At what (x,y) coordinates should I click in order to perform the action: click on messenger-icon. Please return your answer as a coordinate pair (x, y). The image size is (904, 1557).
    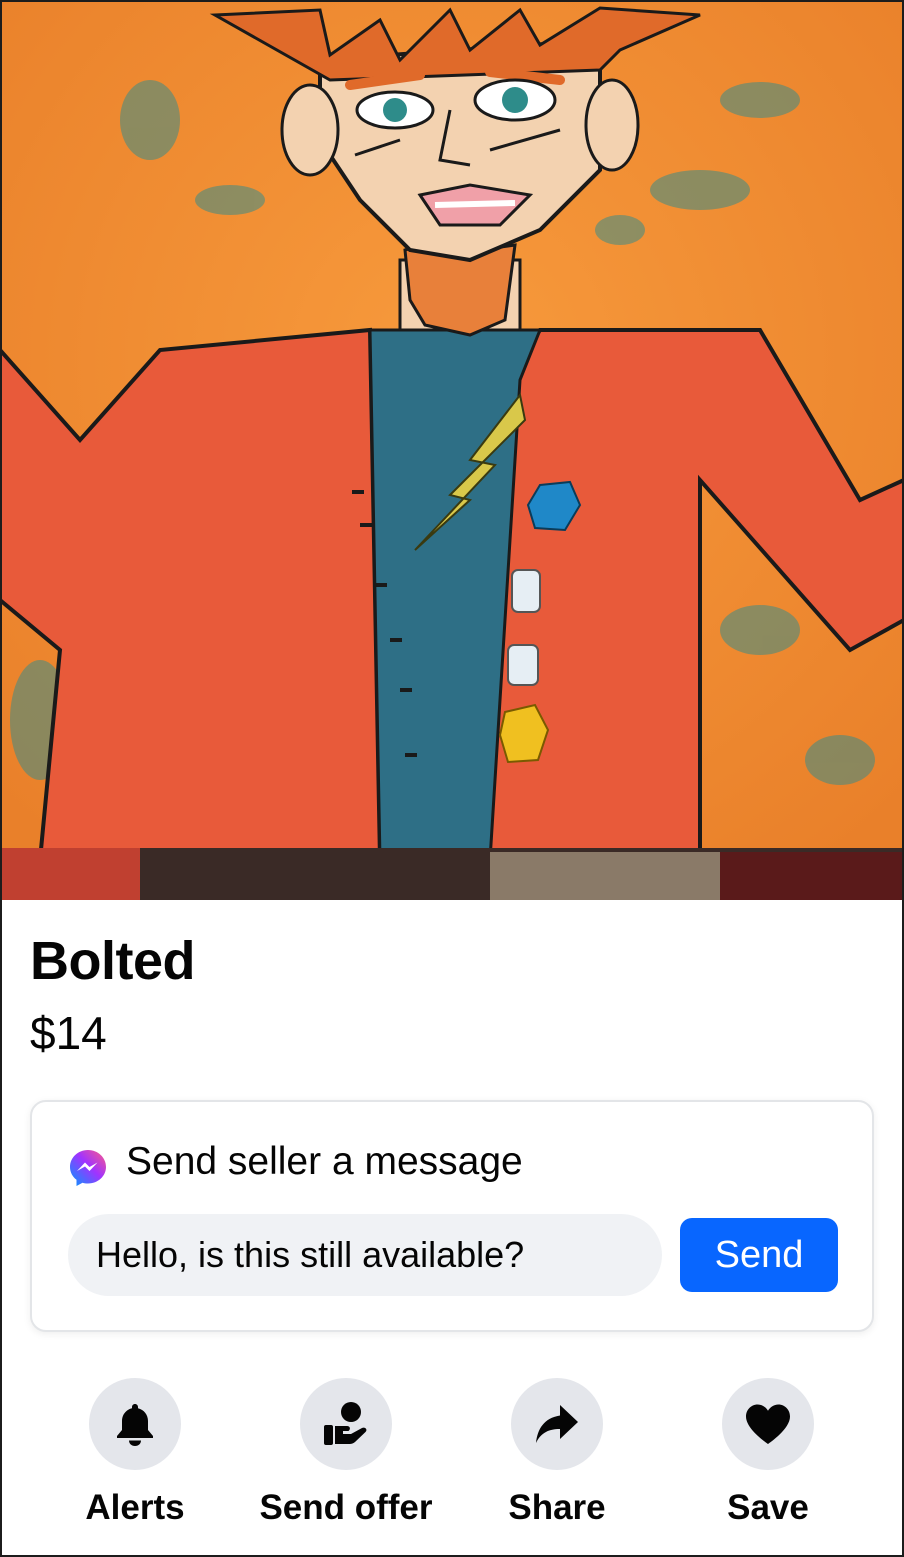
    Looking at the image, I should click on (88, 1168).